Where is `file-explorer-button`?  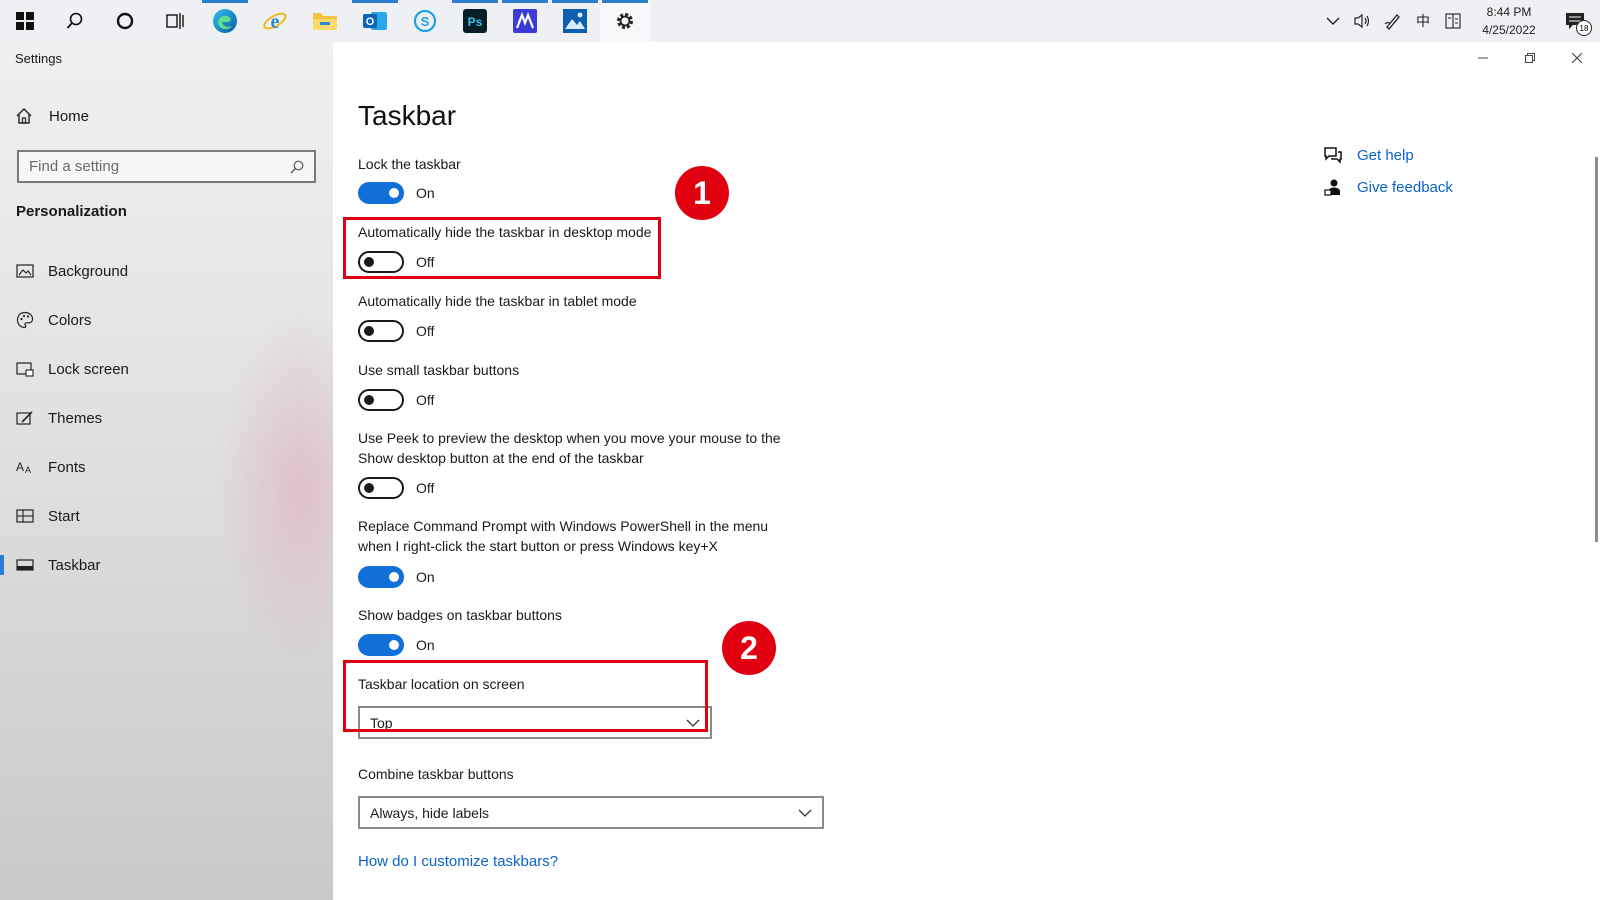 file-explorer-button is located at coordinates (325, 21).